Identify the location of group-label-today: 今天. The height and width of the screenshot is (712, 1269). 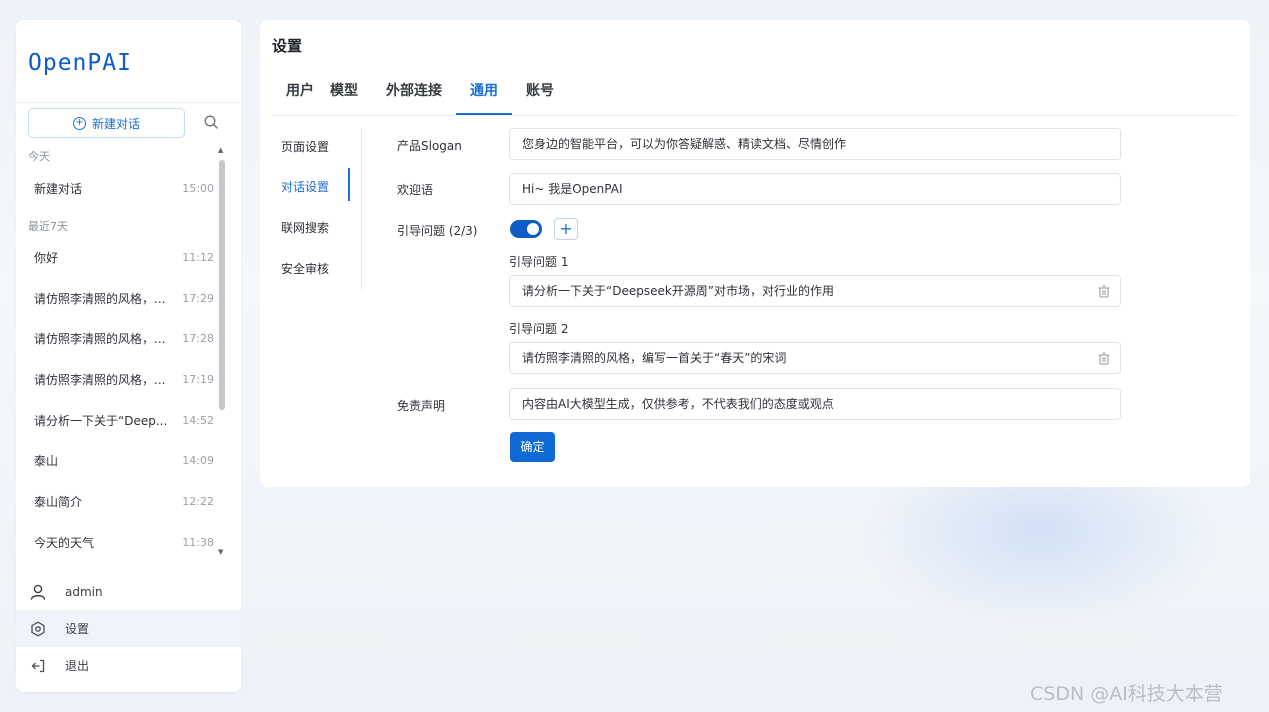
(39, 156).